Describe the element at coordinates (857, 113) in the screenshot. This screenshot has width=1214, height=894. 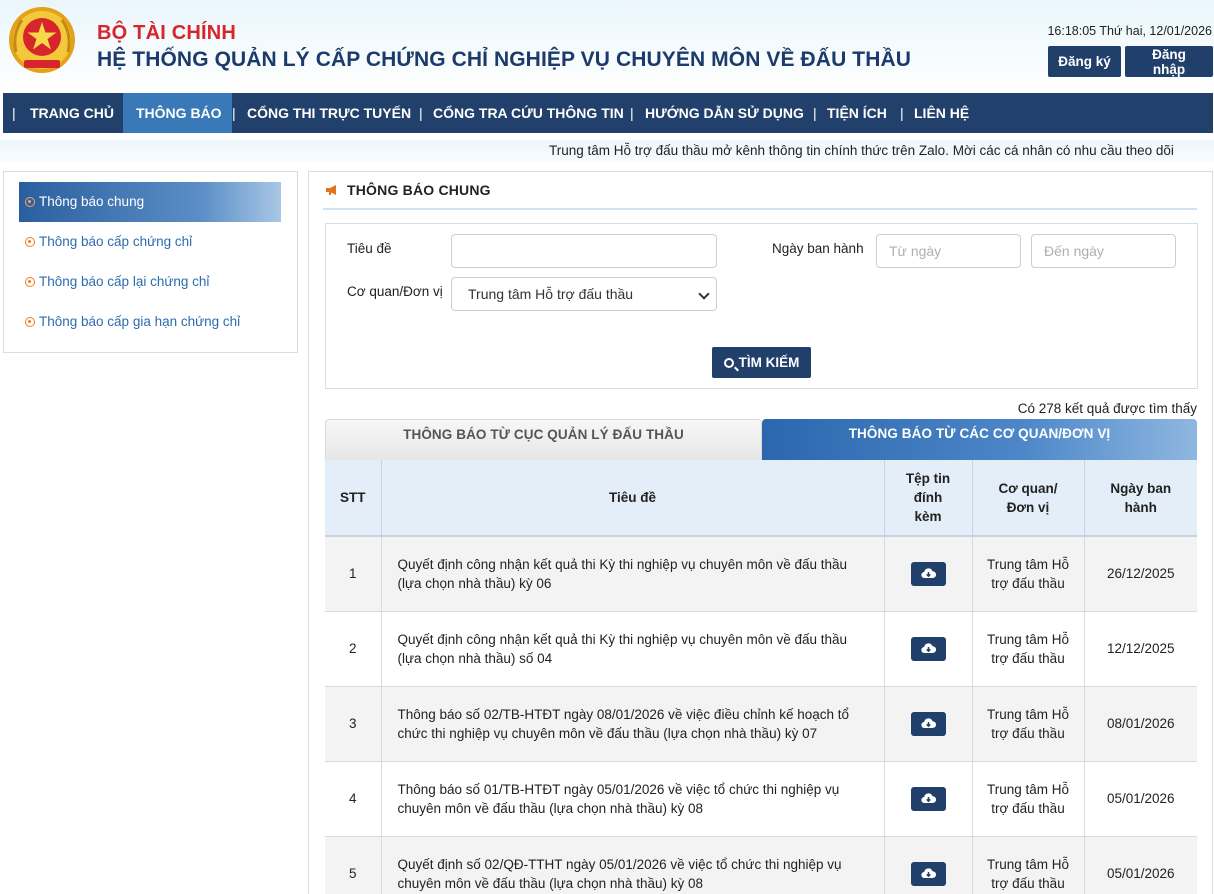
I see `nav-item-utilities: TIỆN ÍCH` at that location.